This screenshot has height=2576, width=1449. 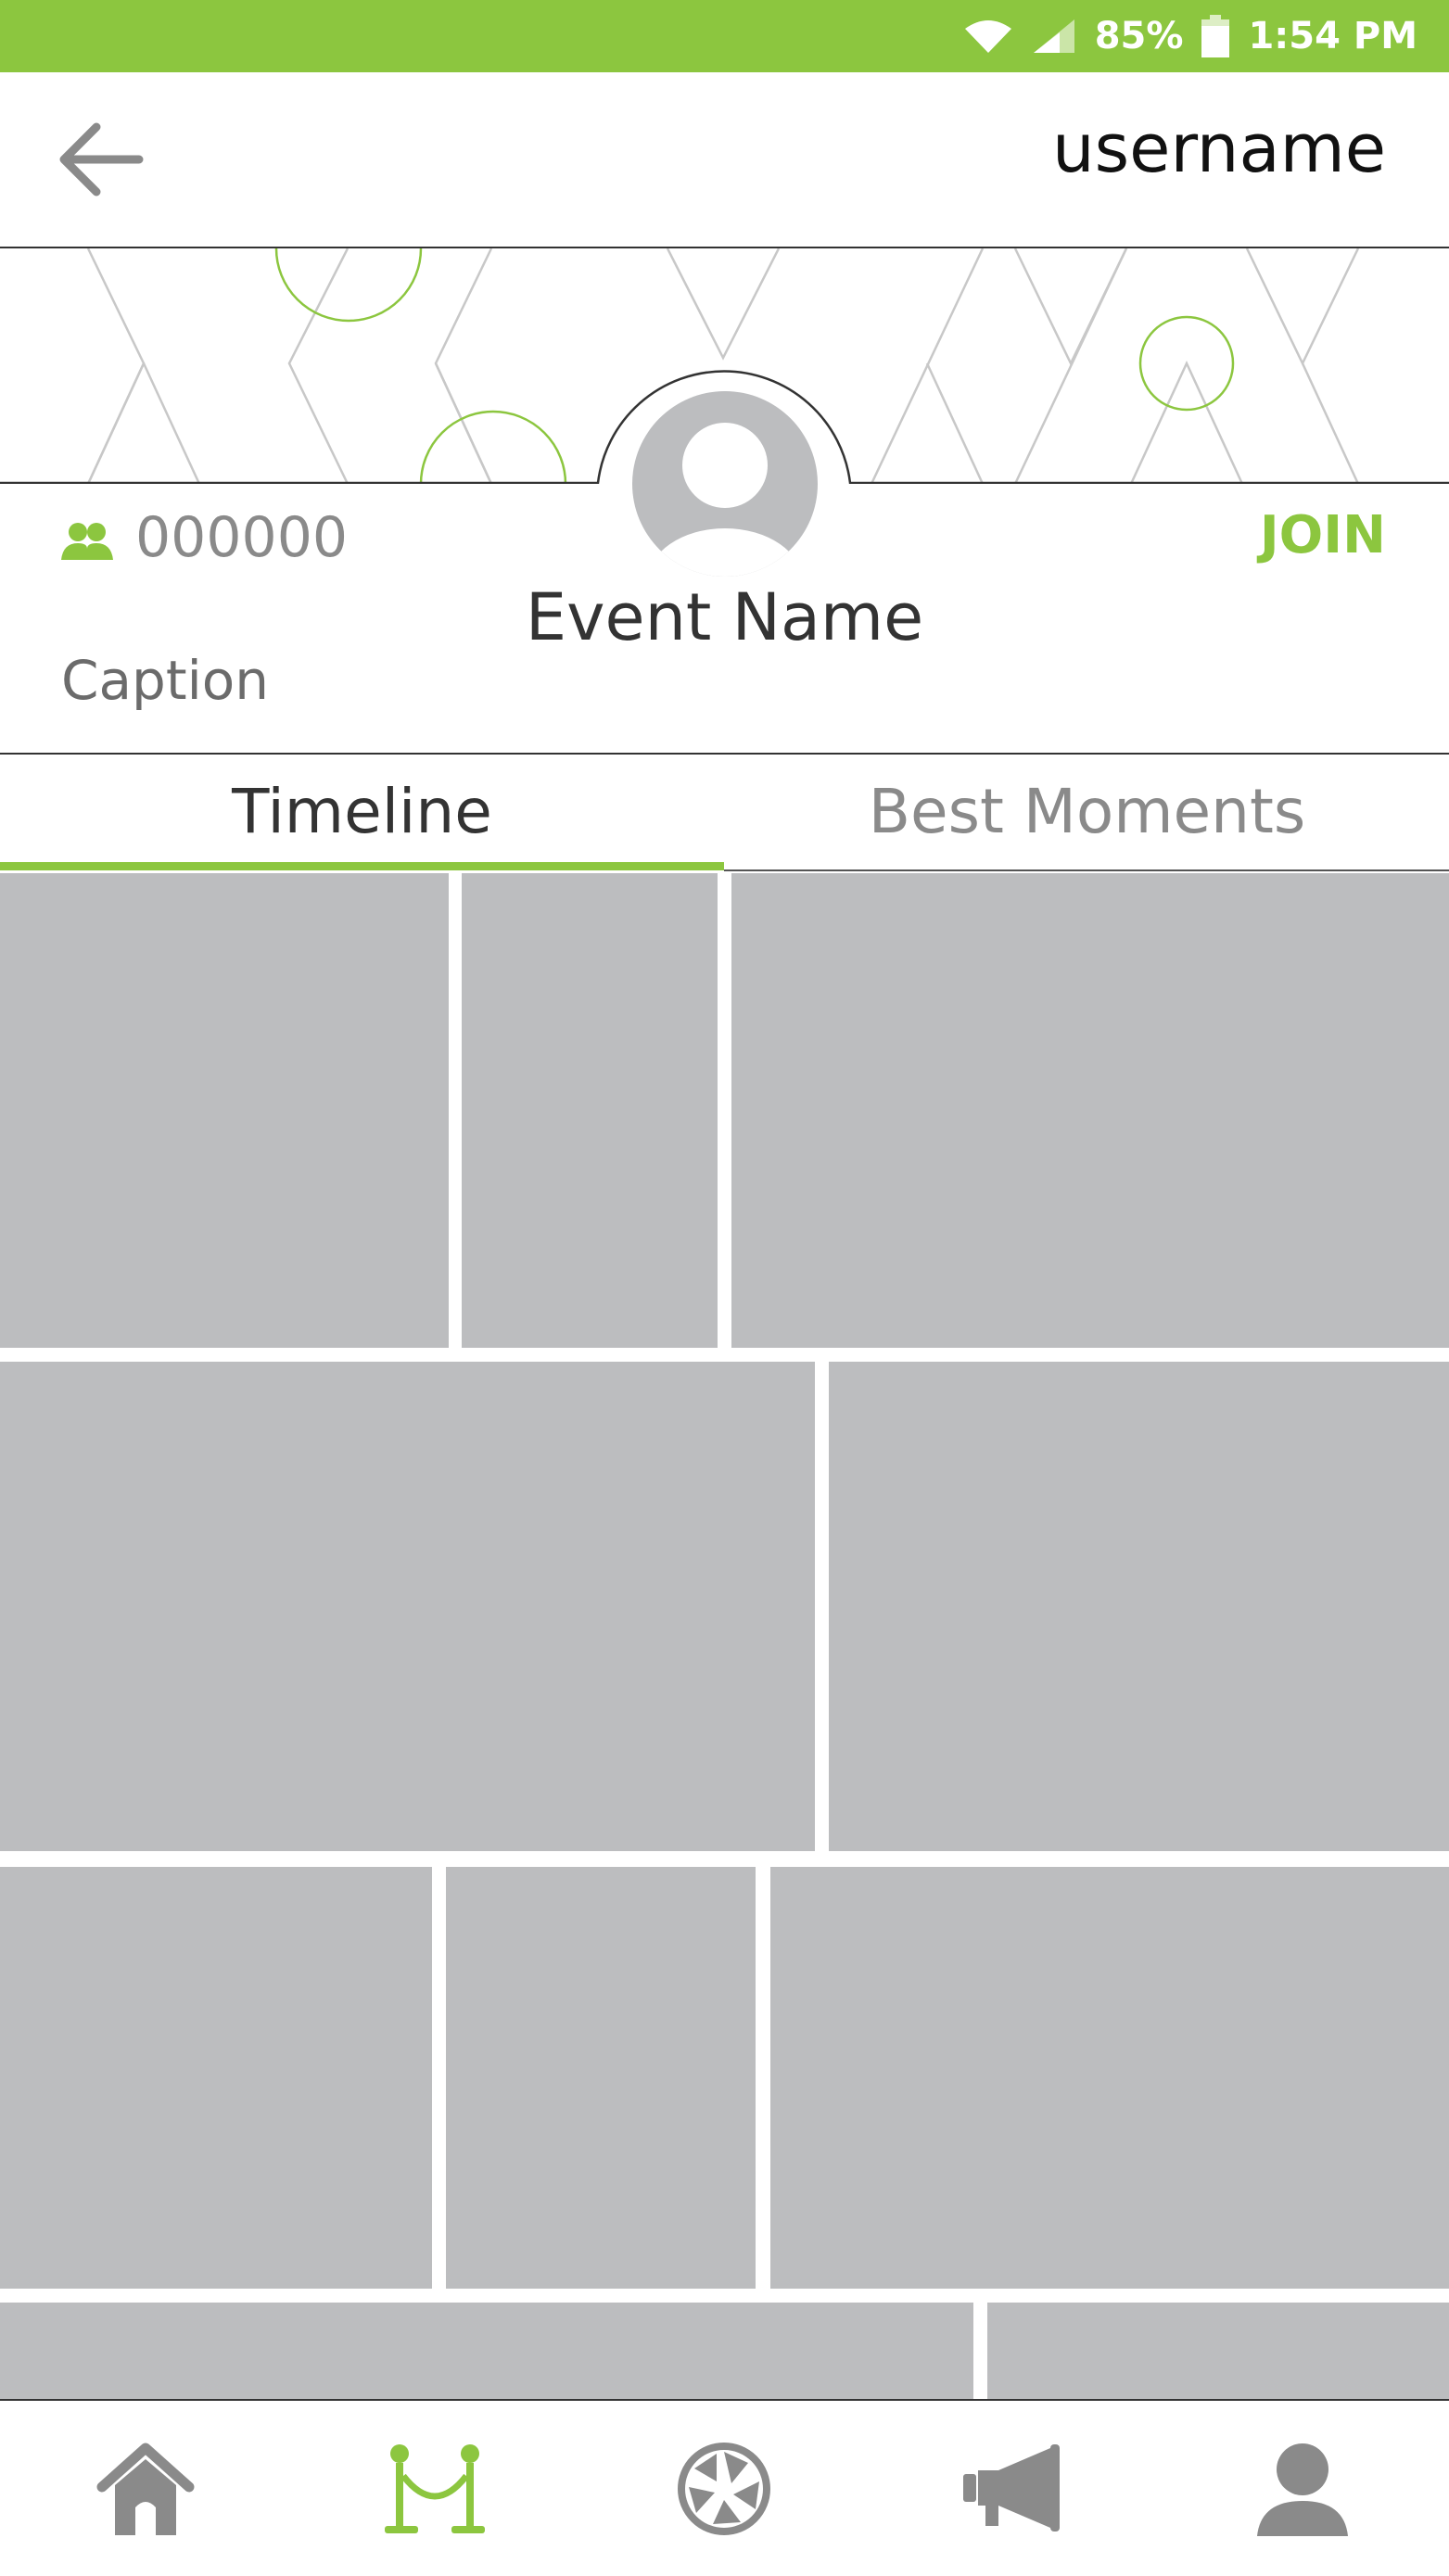 What do you see at coordinates (1323, 535) in the screenshot?
I see `join-button: JOIN` at bounding box center [1323, 535].